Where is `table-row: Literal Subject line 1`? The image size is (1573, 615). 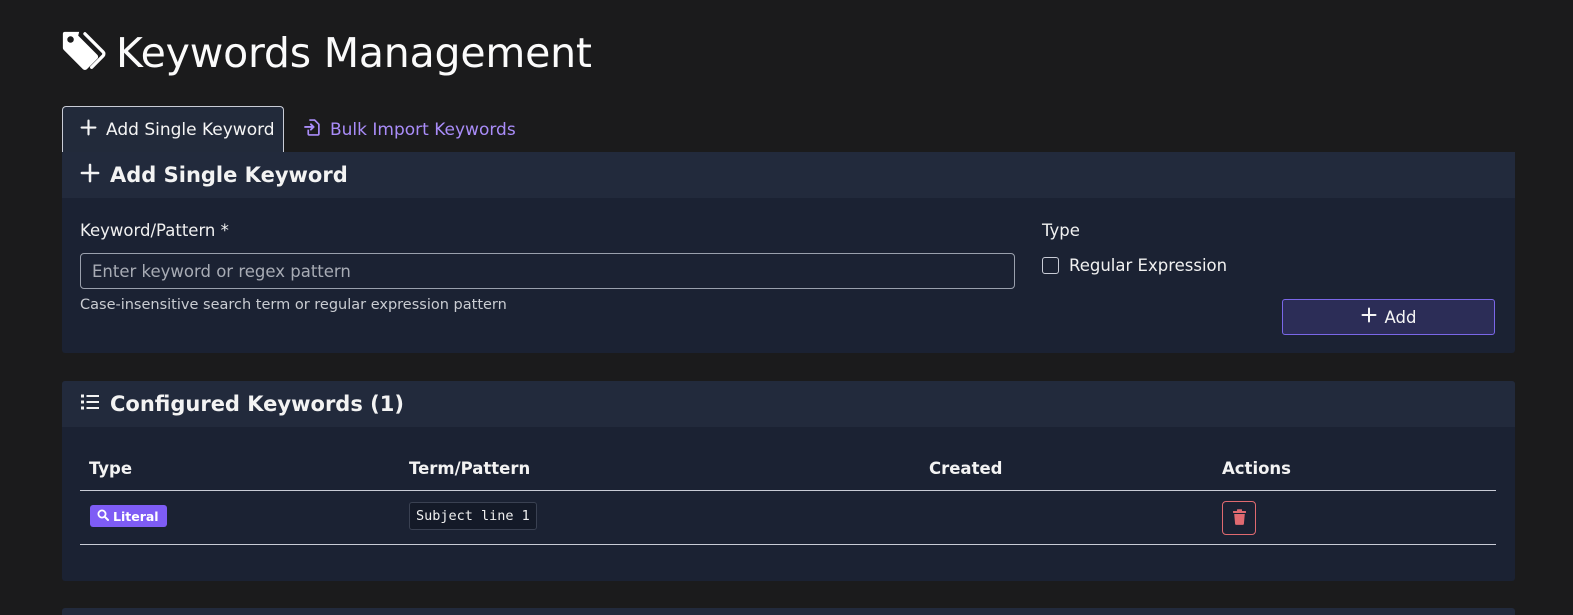 table-row: Literal Subject line 1 is located at coordinates (788, 518).